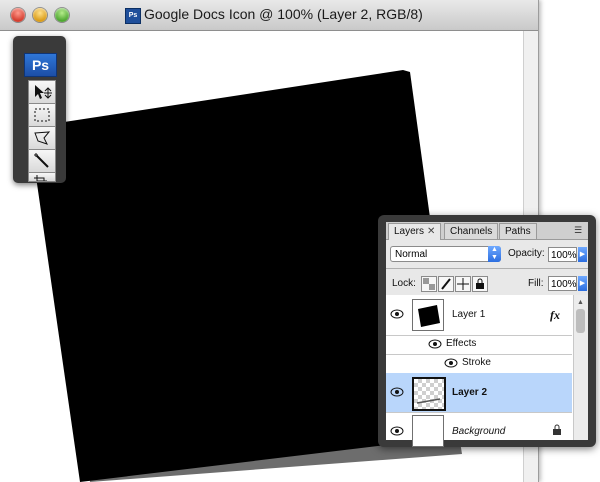 Image resolution: width=600 pixels, height=482 pixels. I want to click on checkerboard-icon, so click(429, 284).